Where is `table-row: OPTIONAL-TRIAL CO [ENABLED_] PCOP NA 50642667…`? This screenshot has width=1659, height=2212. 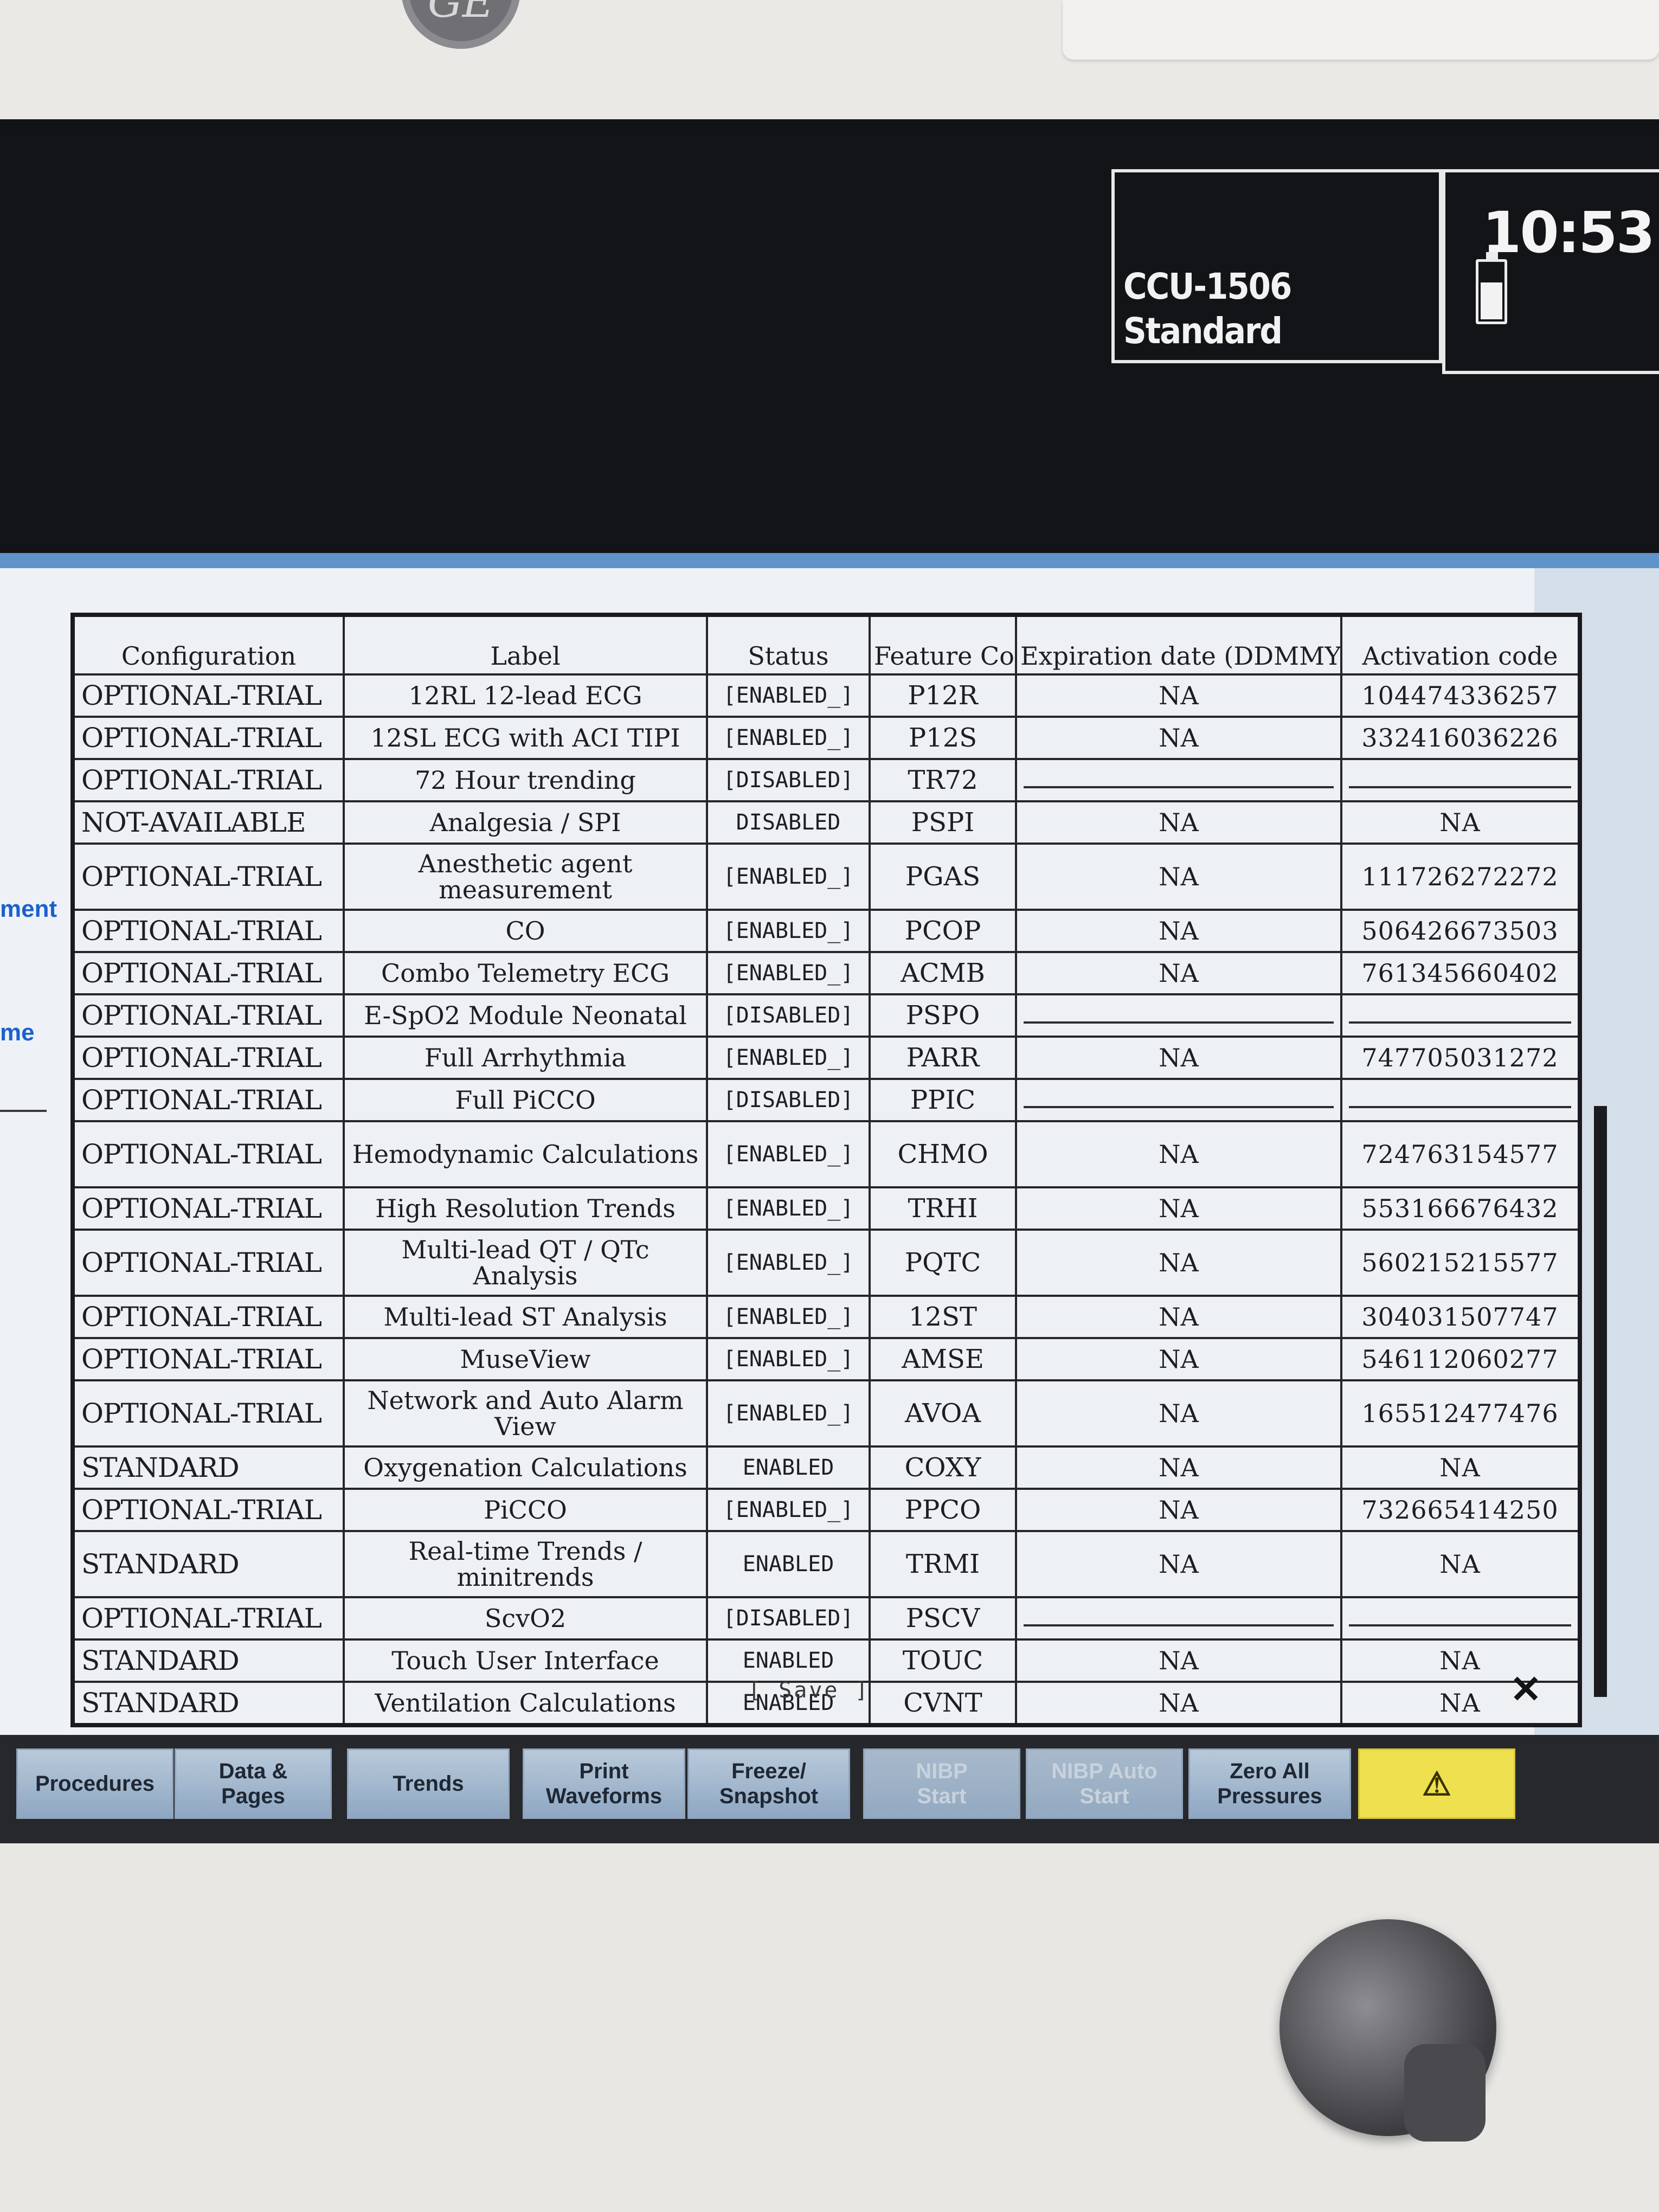 table-row: OPTIONAL-TRIAL CO [ENABLED_] PCOP NA 50642667… is located at coordinates (826, 931).